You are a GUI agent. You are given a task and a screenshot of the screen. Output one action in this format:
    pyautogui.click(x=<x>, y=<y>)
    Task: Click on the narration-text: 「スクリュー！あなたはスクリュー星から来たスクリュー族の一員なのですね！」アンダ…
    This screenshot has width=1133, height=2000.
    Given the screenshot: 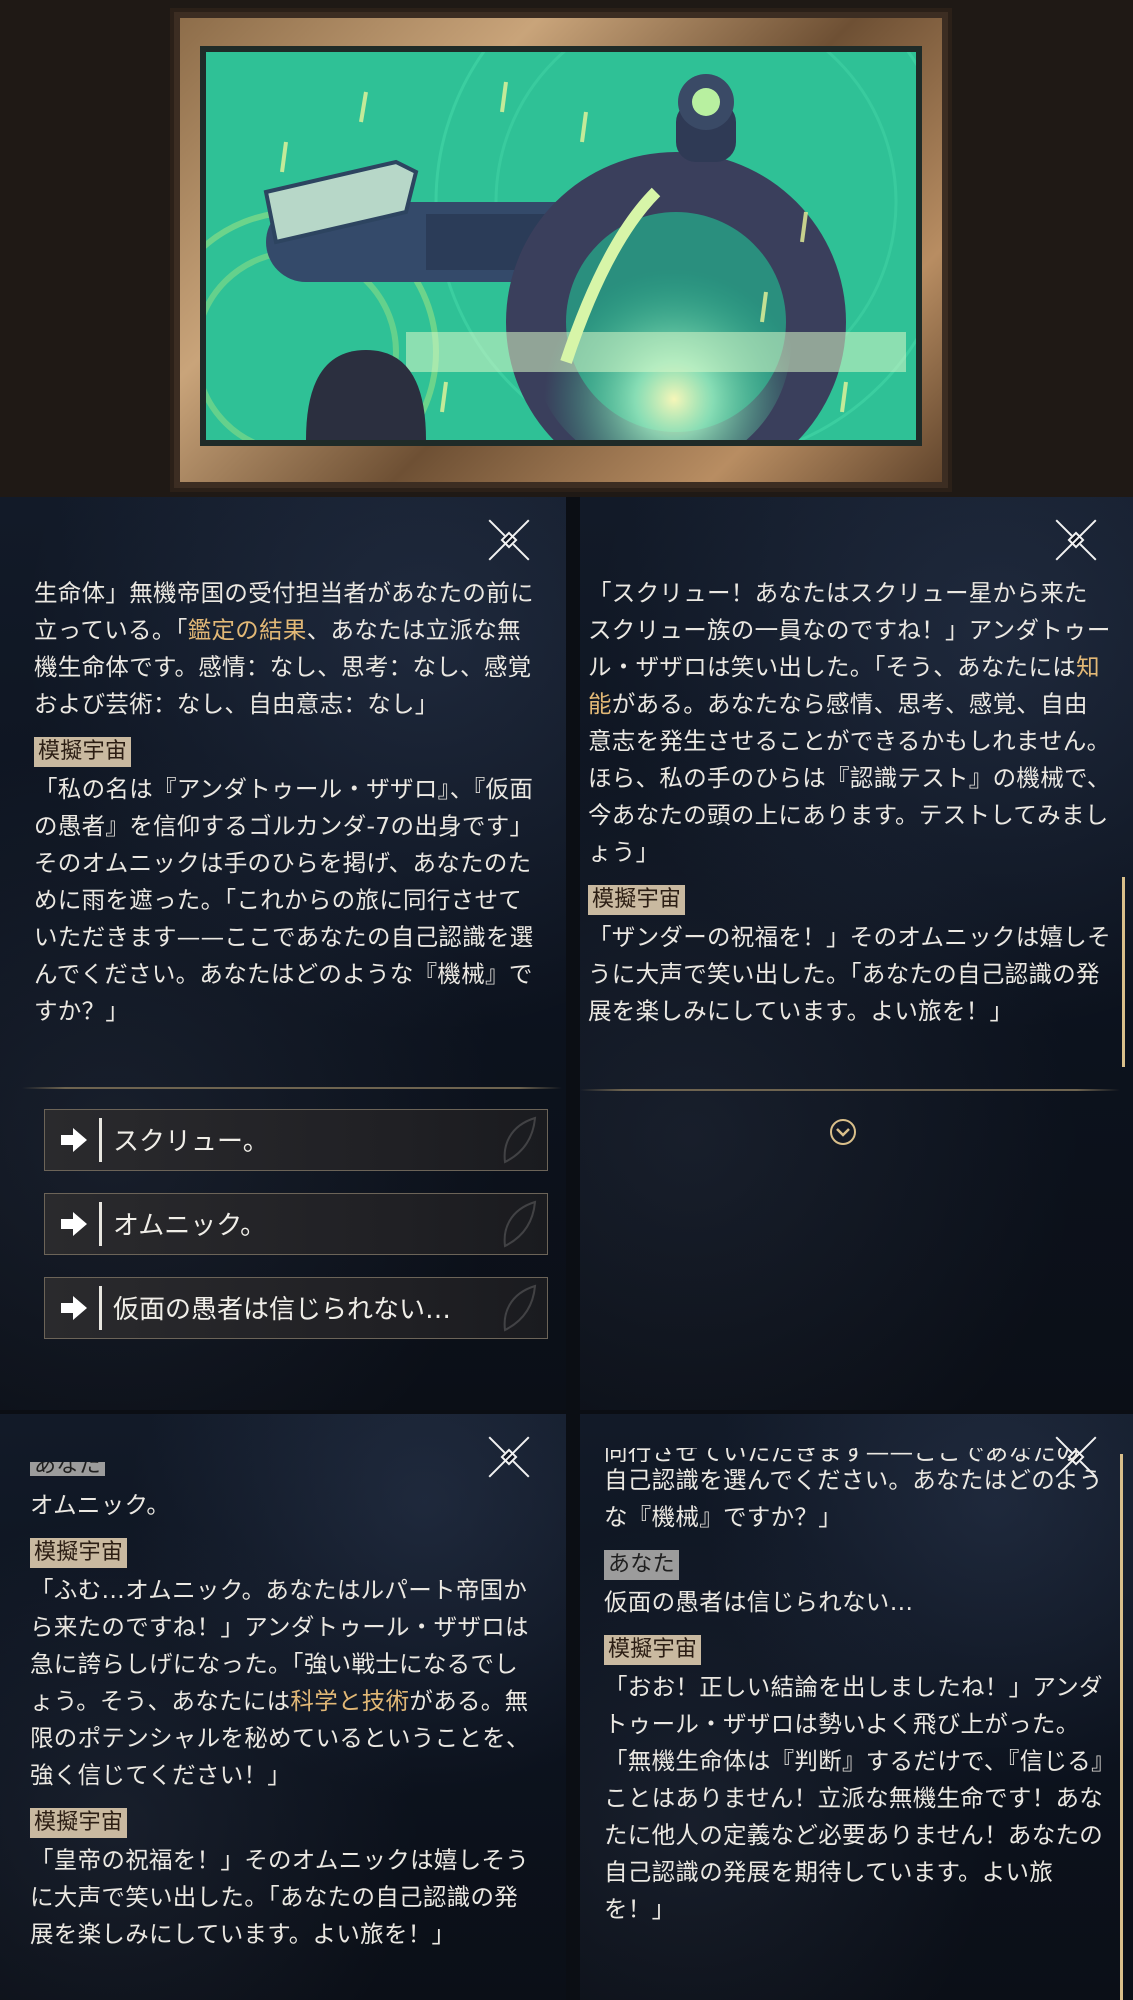 What is the action you would take?
    pyautogui.click(x=849, y=630)
    